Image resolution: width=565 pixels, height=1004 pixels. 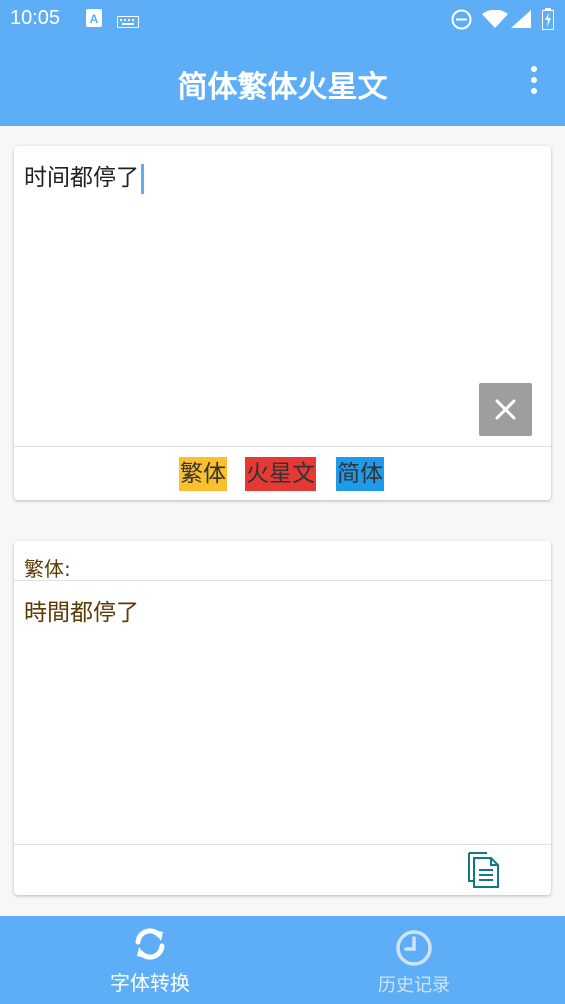 I want to click on svg-text: A, so click(x=94, y=19).